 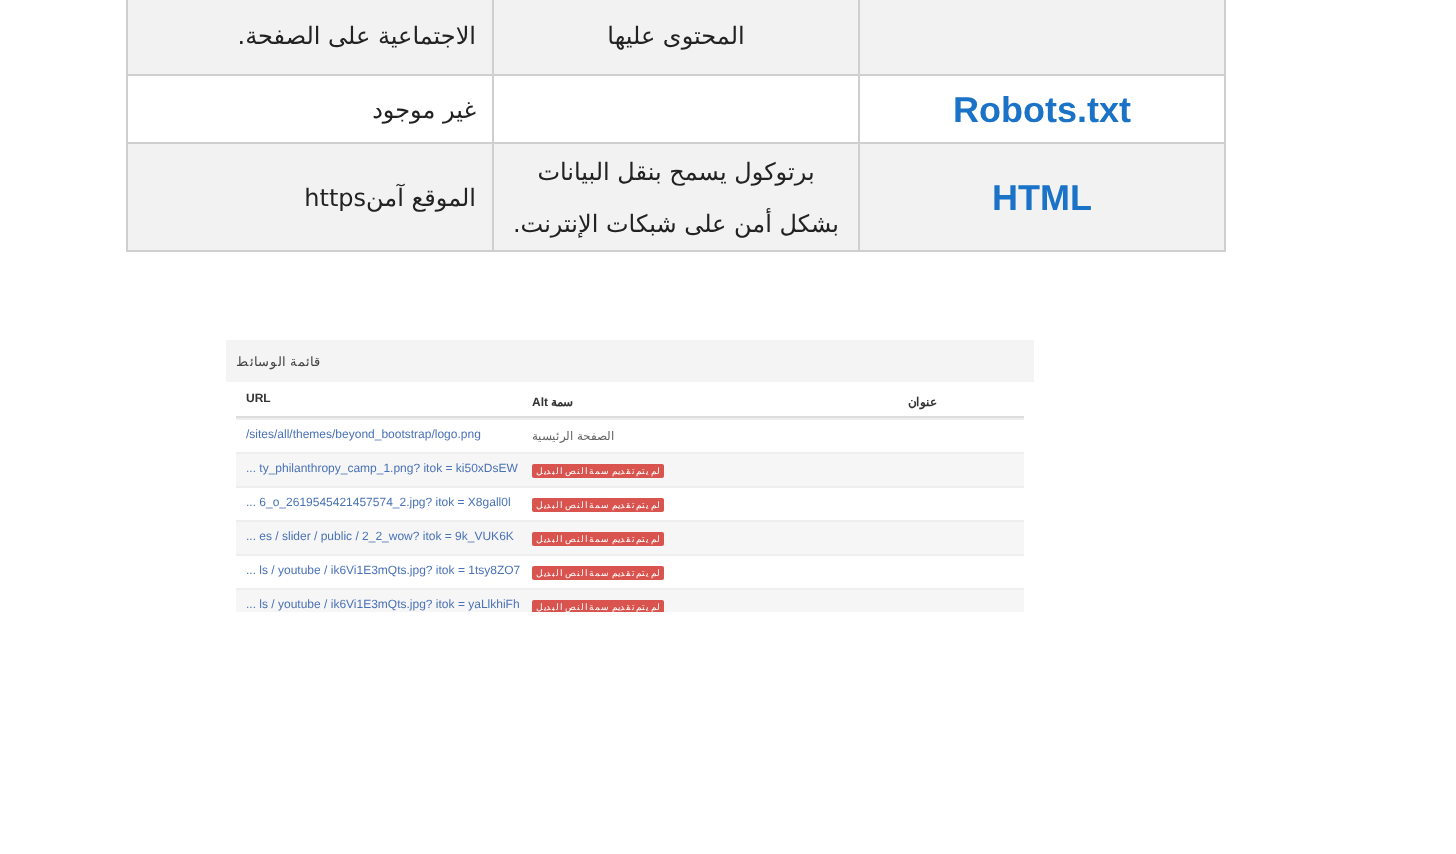 What do you see at coordinates (677, 37) in the screenshot?
I see `table-cell: المحتوى عليها` at bounding box center [677, 37].